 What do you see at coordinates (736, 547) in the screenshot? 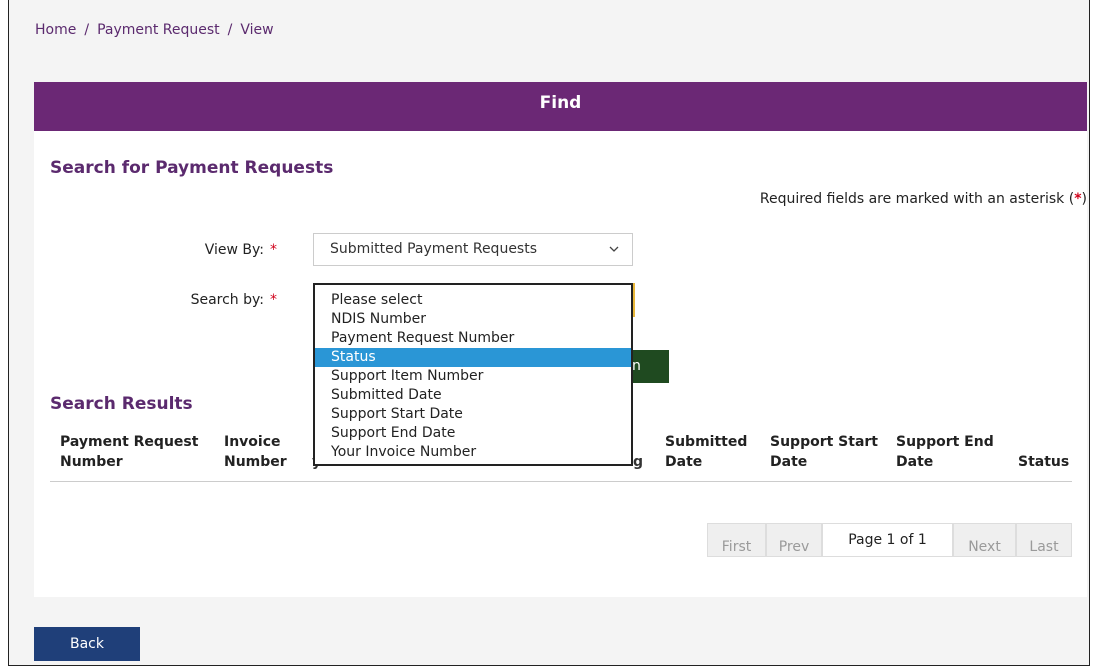
I see `pager-first-label: First` at bounding box center [736, 547].